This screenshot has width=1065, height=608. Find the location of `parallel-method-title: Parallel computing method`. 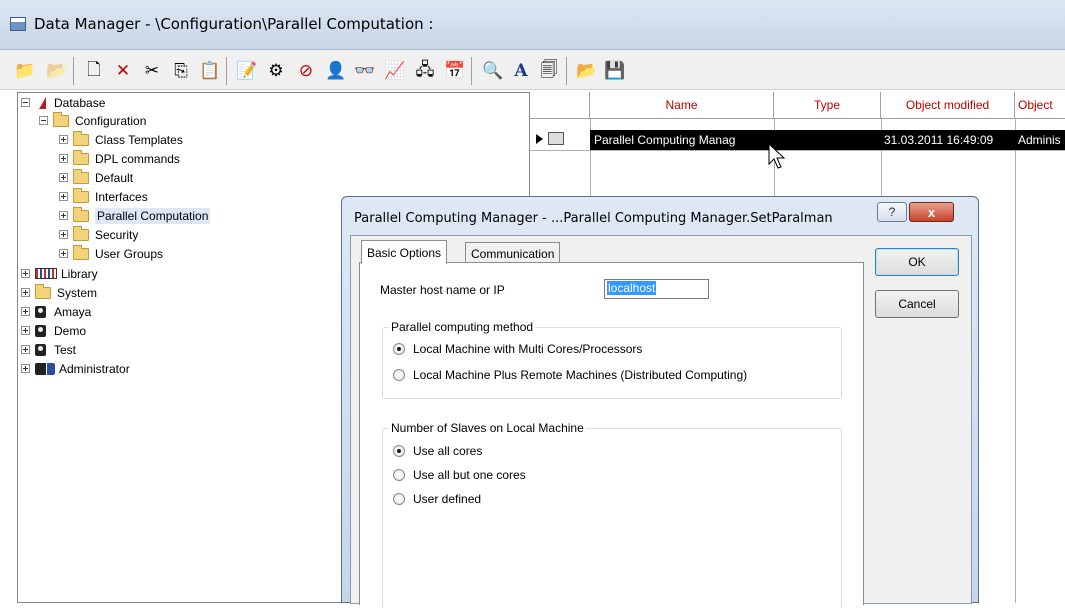

parallel-method-title: Parallel computing method is located at coordinates (462, 327).